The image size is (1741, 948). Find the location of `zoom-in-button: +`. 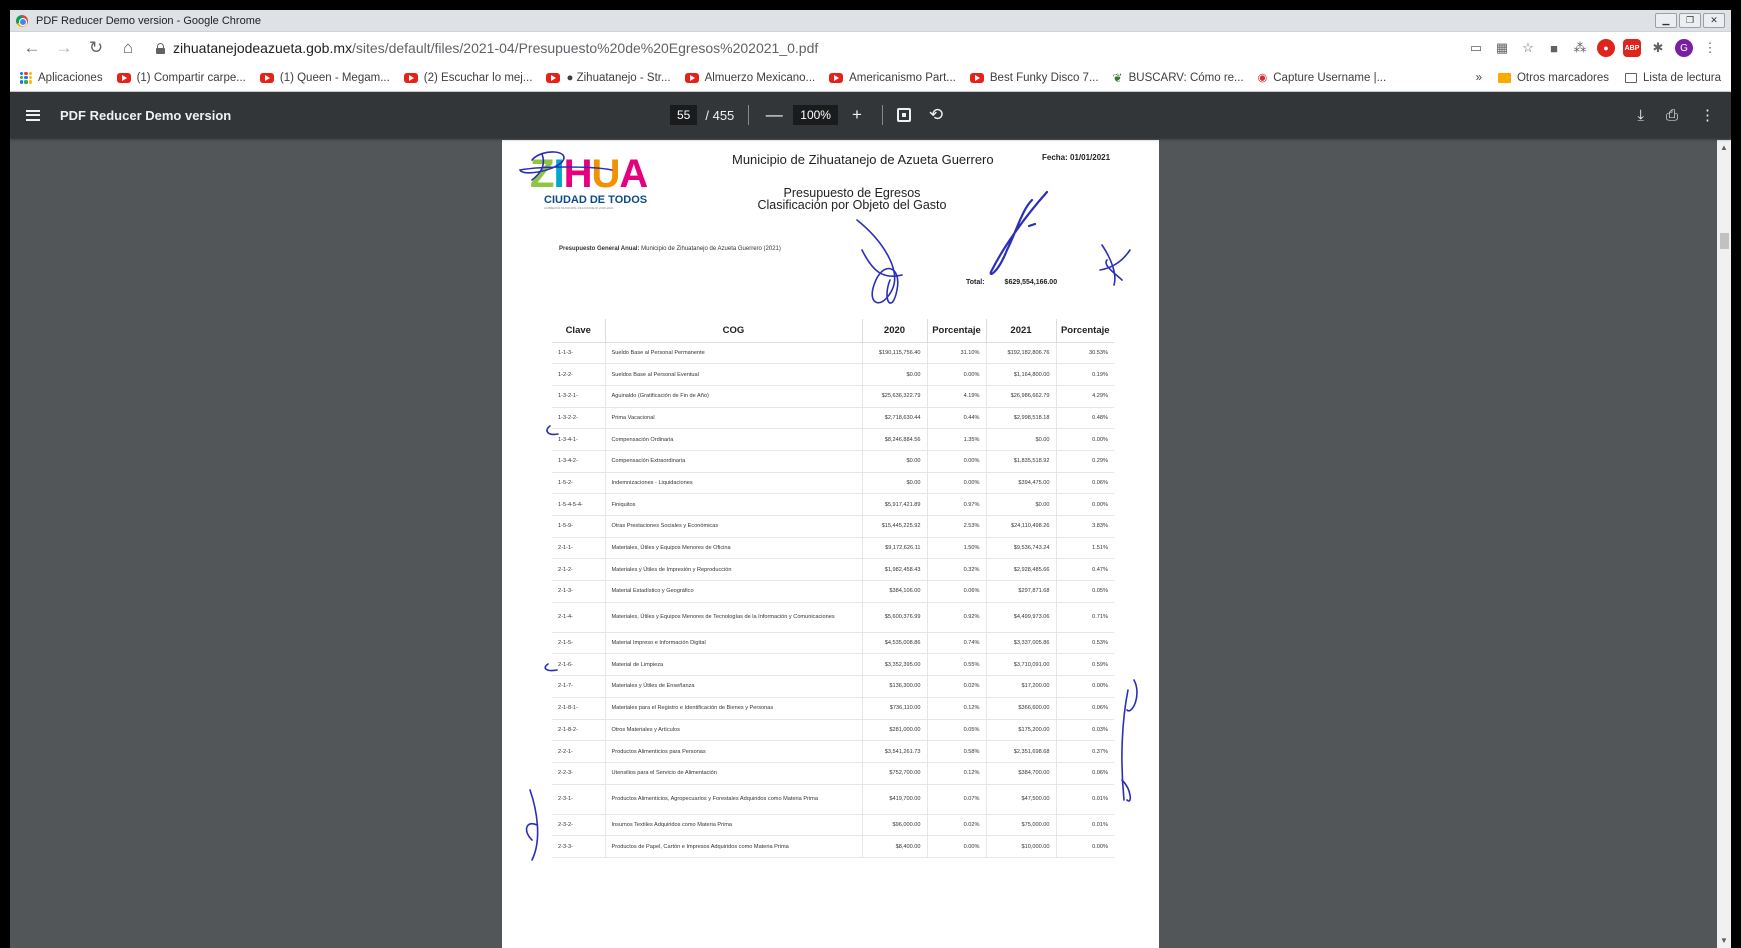

zoom-in-button: + is located at coordinates (857, 115).